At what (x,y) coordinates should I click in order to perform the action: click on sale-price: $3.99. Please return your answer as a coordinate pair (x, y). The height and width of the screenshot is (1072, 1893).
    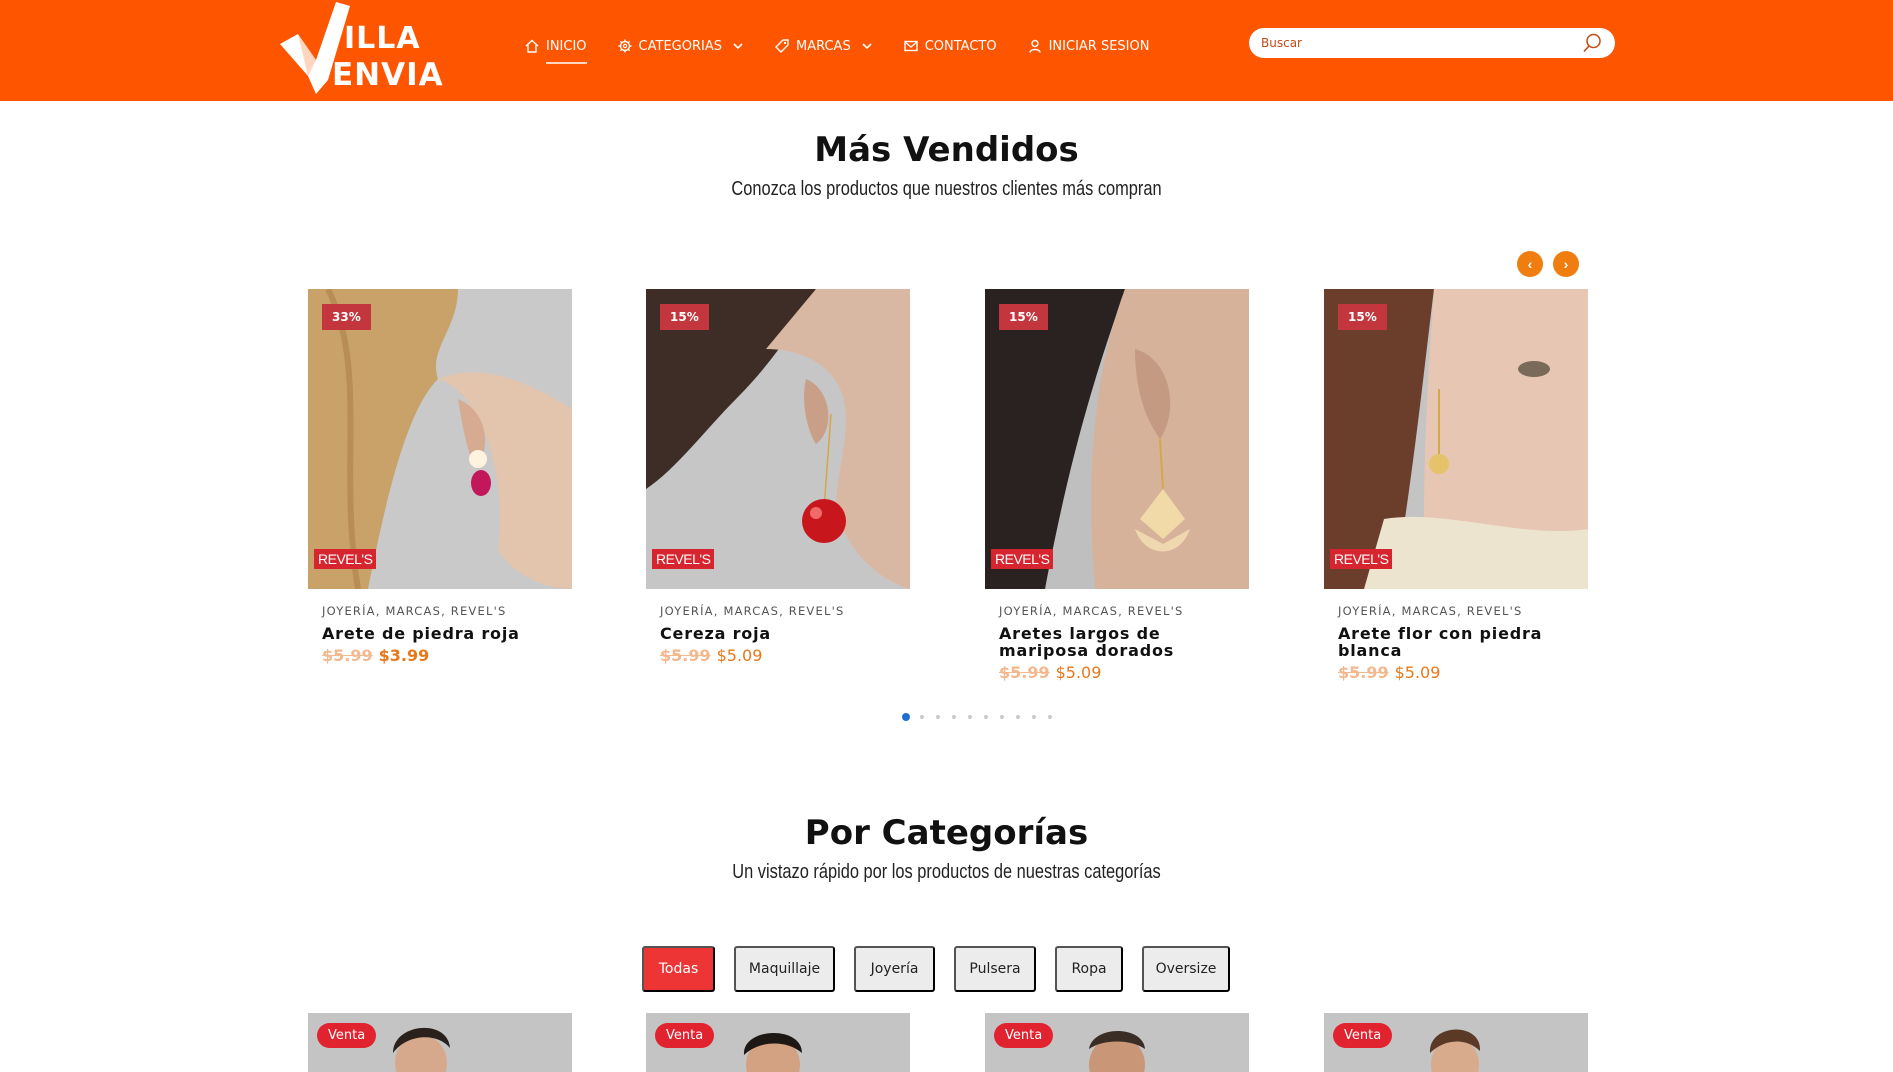
    Looking at the image, I should click on (404, 655).